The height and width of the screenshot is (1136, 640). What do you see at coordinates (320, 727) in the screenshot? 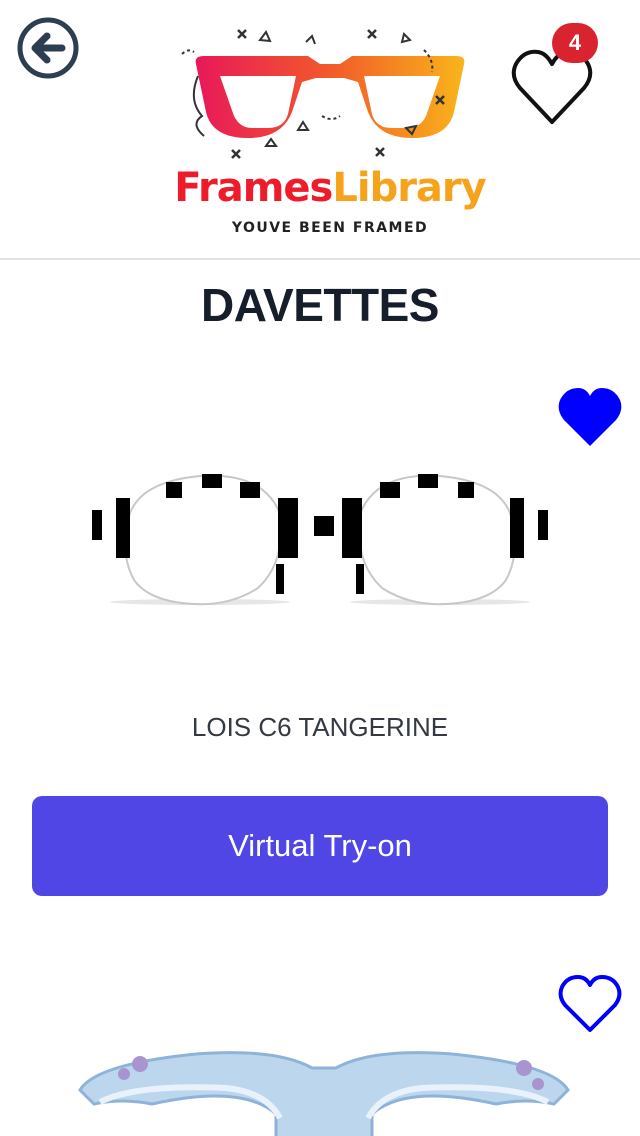
I see `product-name: LOIS C6 TANGERINE` at bounding box center [320, 727].